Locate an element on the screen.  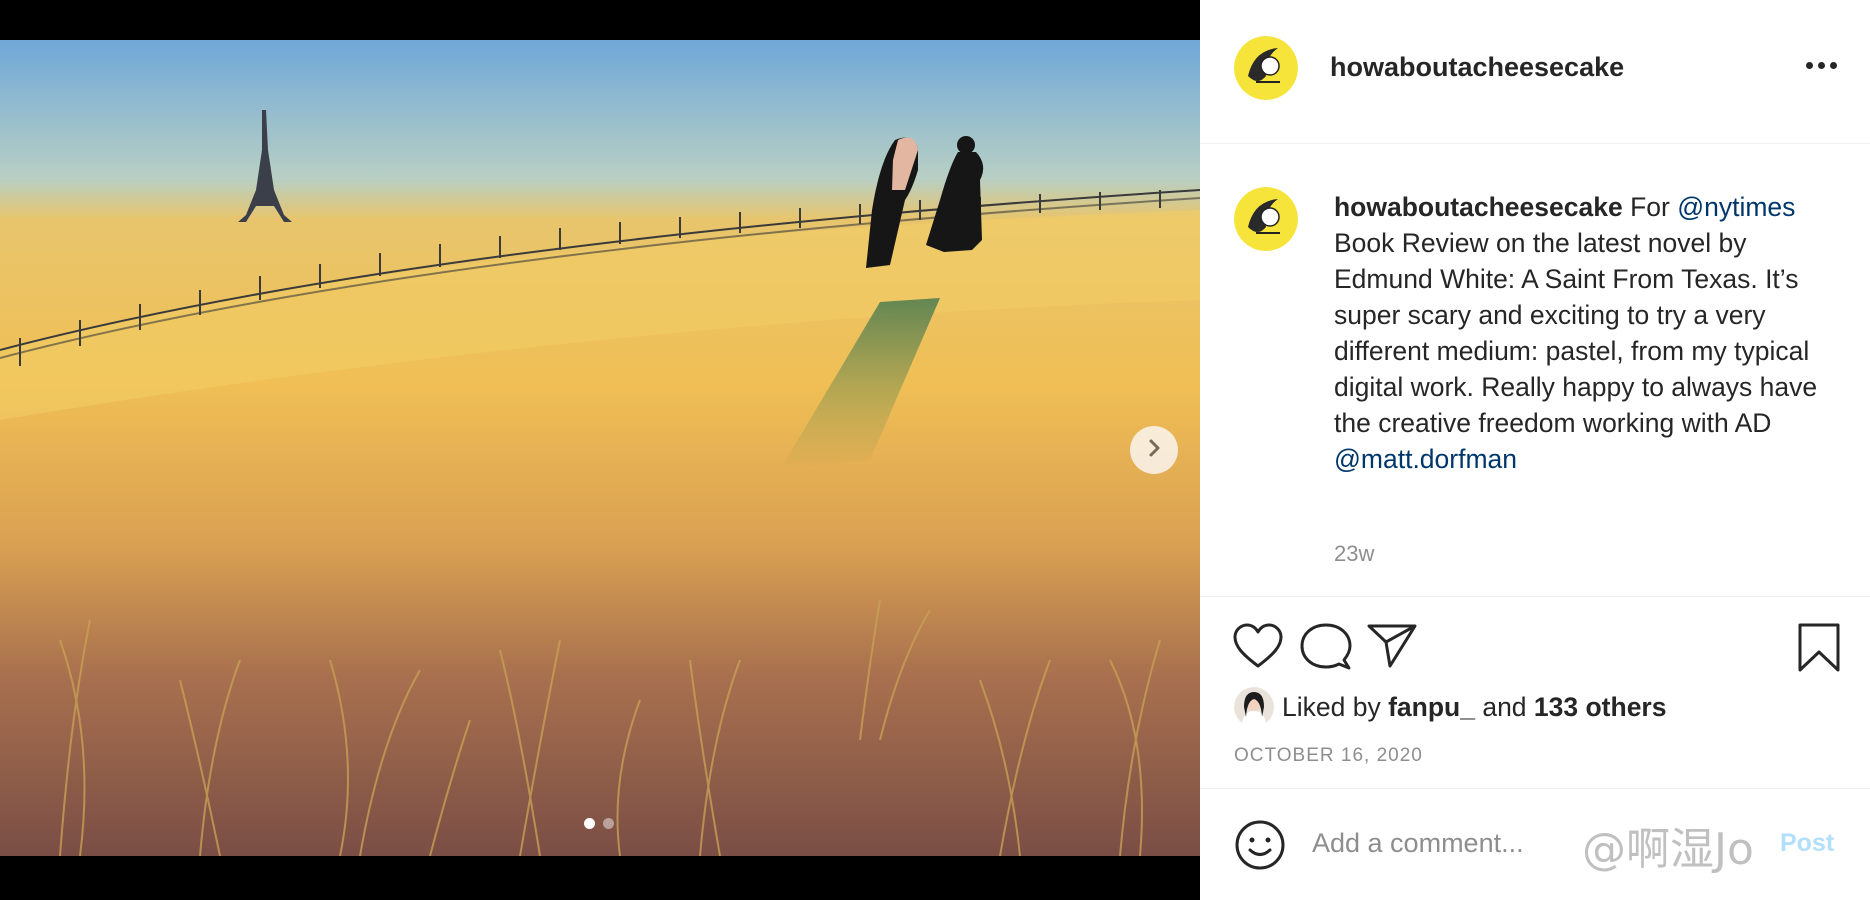
avatar is located at coordinates (1266, 68).